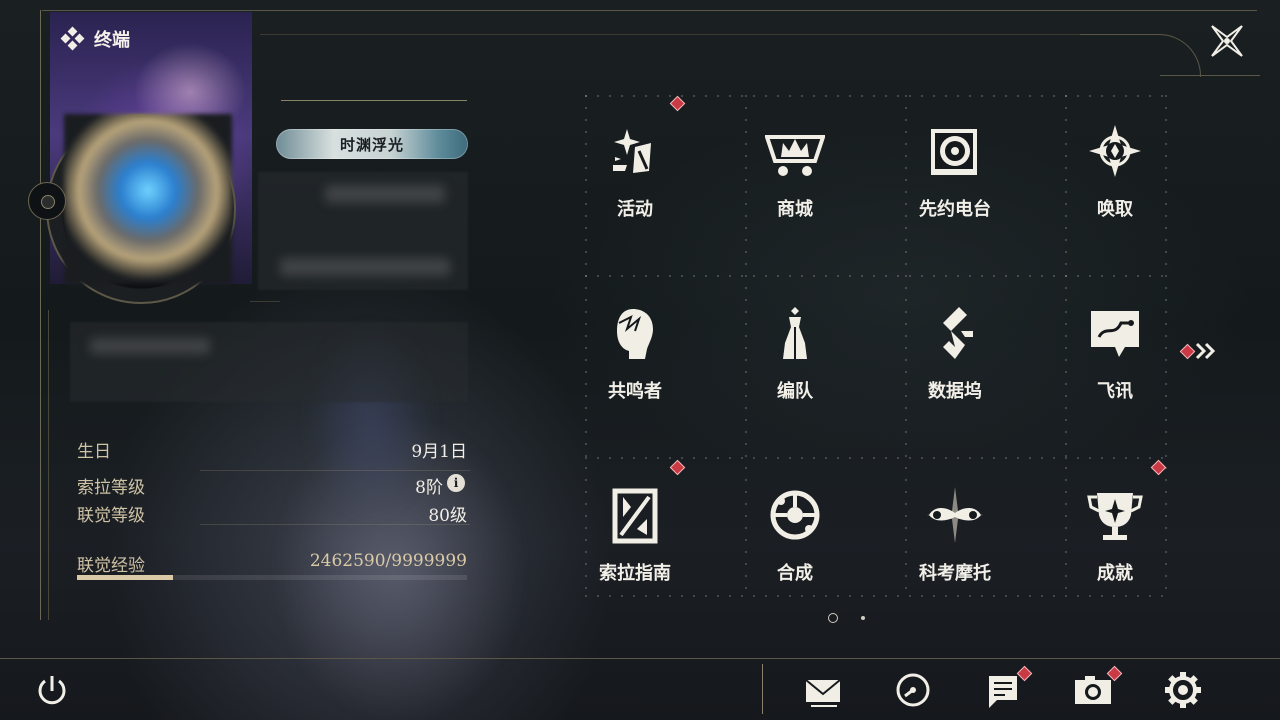  What do you see at coordinates (795, 360) in the screenshot?
I see `menu-item-team: 编队` at bounding box center [795, 360].